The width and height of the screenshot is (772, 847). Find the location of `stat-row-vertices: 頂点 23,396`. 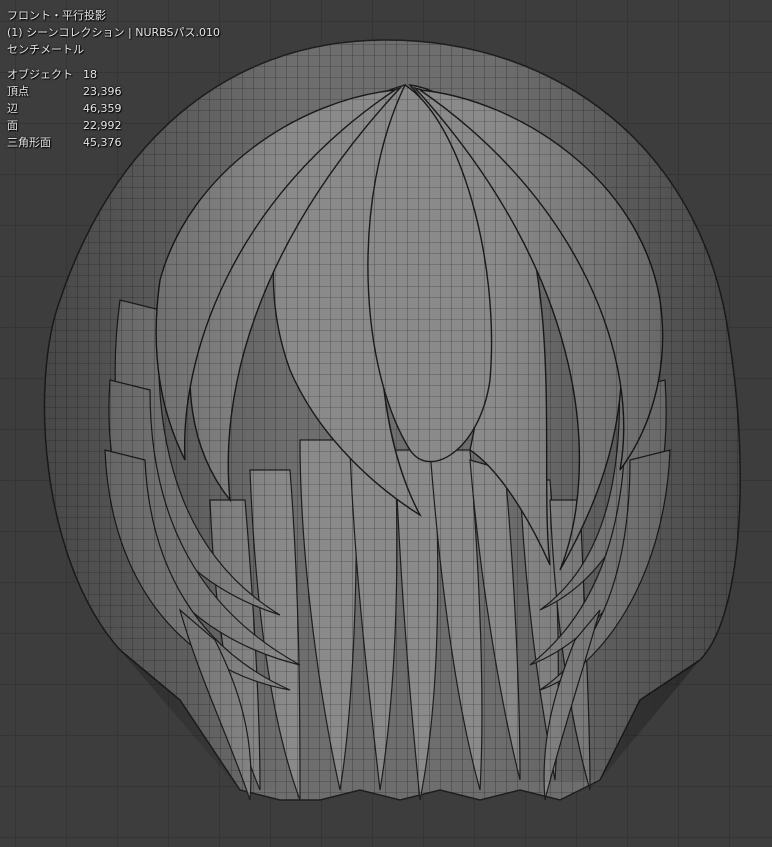

stat-row-vertices: 頂点 23,396 is located at coordinates (113, 91).